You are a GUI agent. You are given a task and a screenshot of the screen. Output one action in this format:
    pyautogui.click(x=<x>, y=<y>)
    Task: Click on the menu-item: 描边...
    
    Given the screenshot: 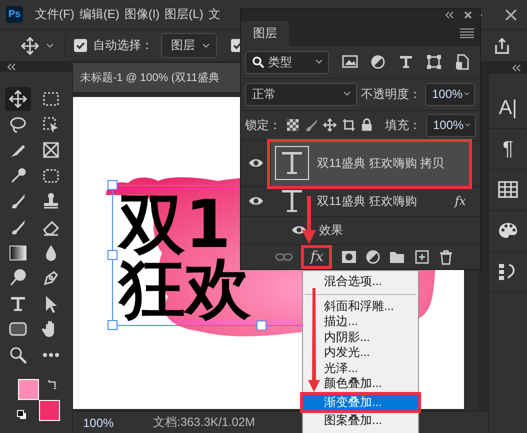 What is the action you would take?
    pyautogui.click(x=360, y=322)
    